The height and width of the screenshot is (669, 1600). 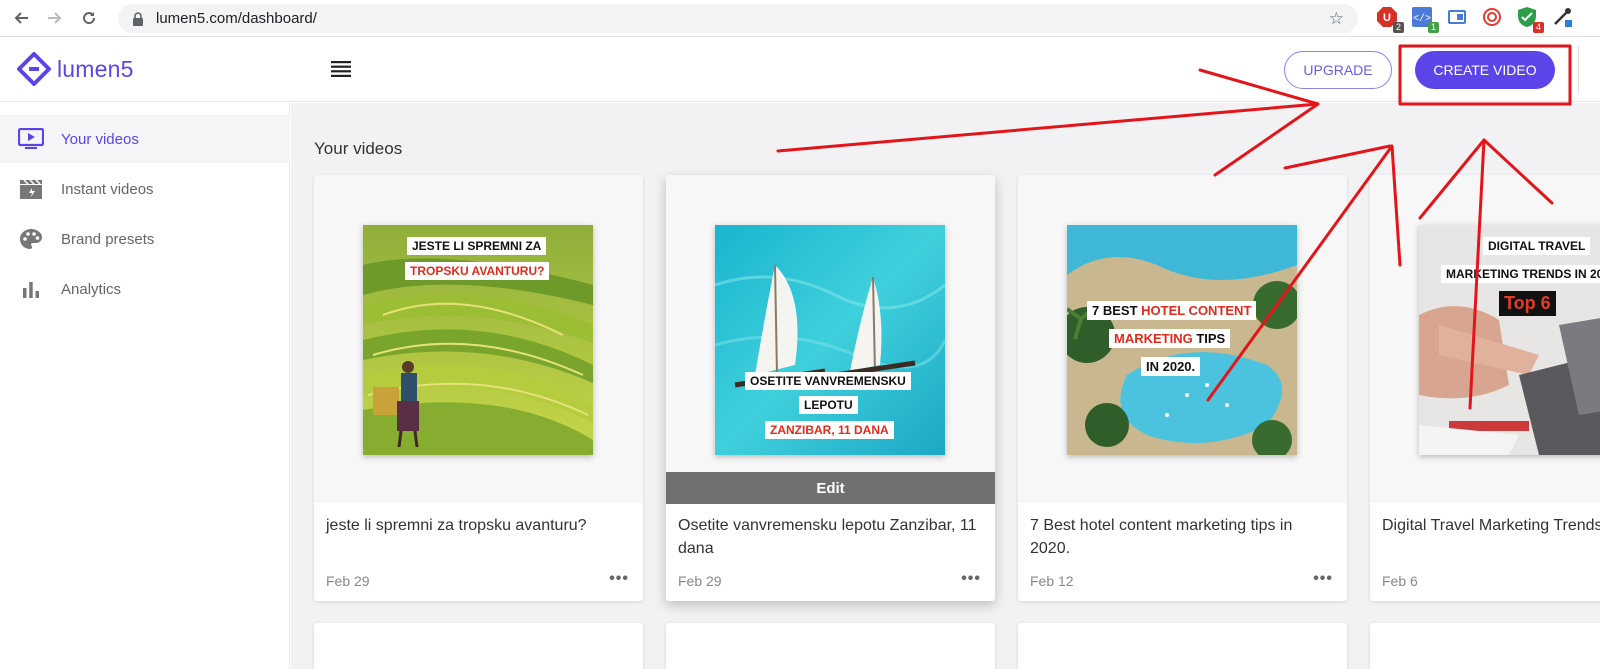 What do you see at coordinates (107, 189) in the screenshot?
I see `sidebar-item-label: Instant videos` at bounding box center [107, 189].